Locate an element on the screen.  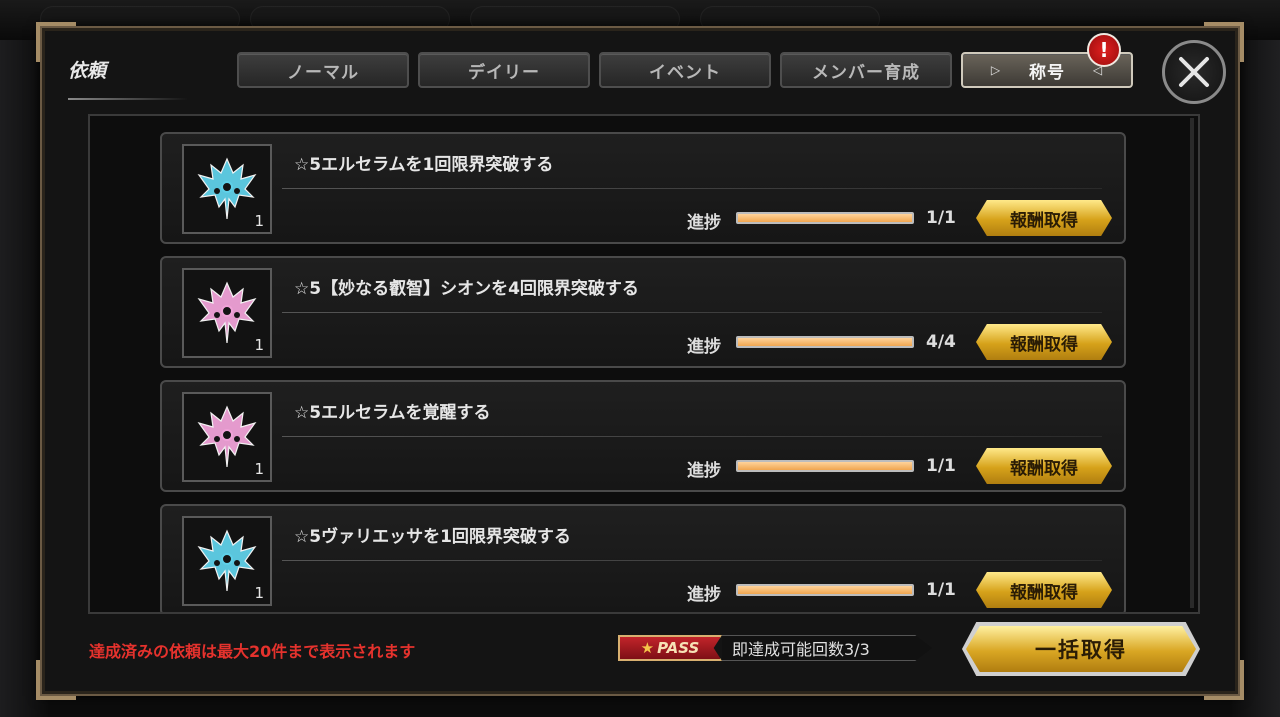
tab-label: ノーマル is located at coordinates (323, 72).